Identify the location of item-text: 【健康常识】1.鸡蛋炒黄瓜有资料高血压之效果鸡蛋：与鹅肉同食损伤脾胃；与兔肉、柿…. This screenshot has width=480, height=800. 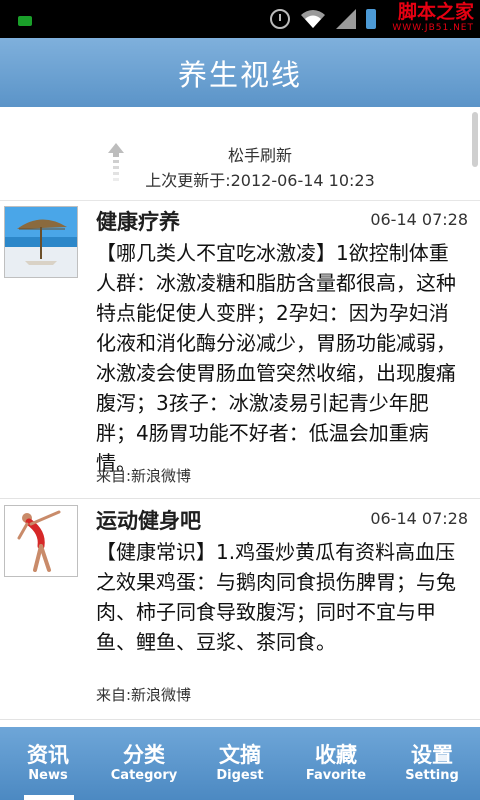
(276, 597).